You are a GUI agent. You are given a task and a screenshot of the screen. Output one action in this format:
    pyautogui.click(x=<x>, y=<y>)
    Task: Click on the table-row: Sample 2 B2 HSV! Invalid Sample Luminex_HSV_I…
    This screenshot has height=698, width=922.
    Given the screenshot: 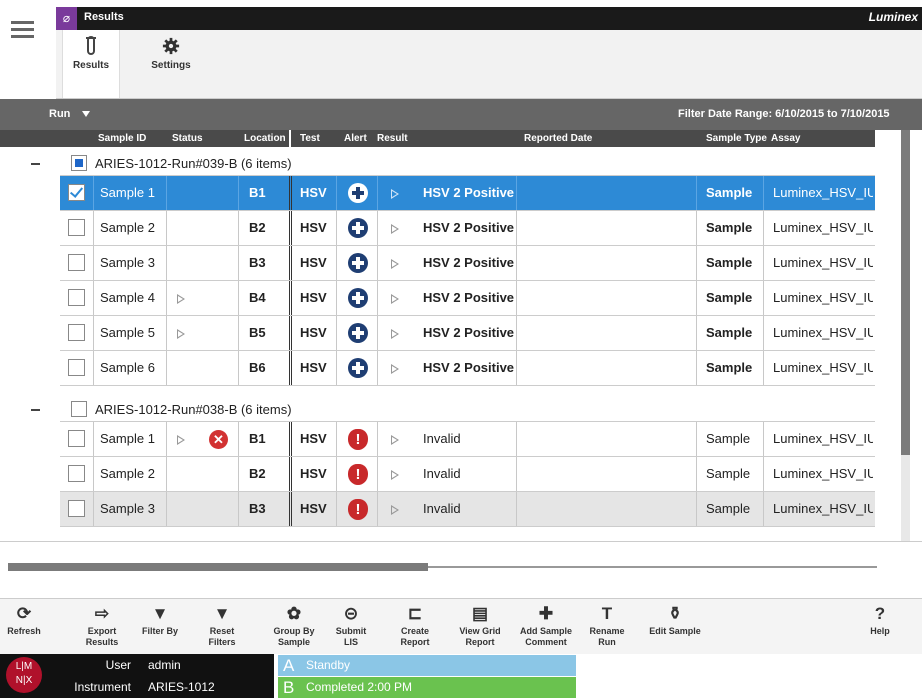 What is the action you would take?
    pyautogui.click(x=467, y=474)
    